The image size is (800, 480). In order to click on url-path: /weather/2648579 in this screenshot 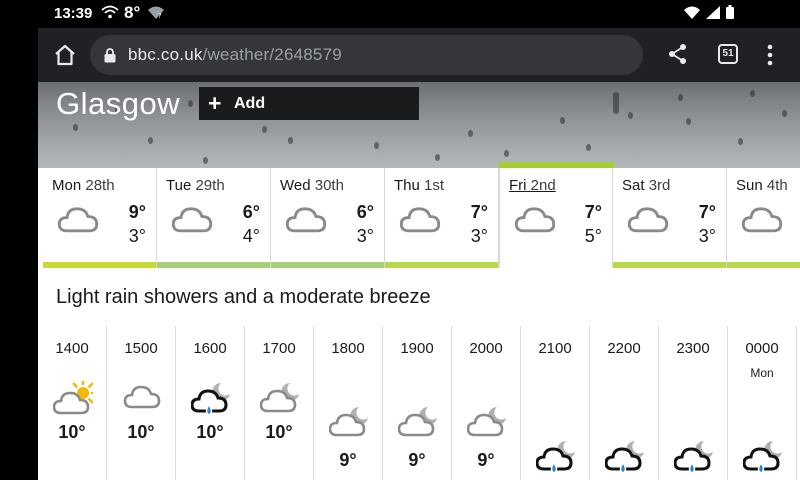, I will do `click(272, 54)`.